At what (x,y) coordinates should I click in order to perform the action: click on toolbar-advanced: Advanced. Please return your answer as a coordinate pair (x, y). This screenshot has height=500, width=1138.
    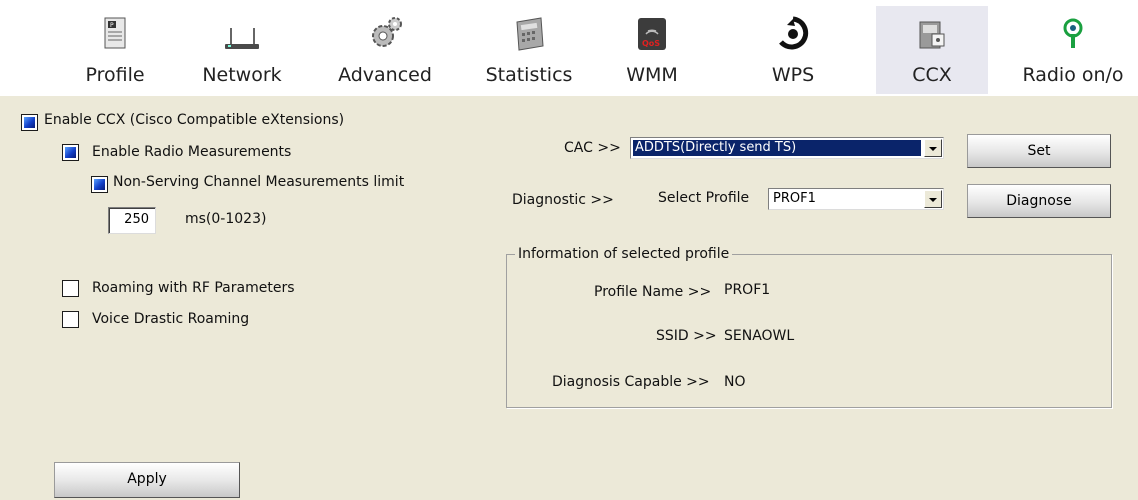
    Looking at the image, I should click on (385, 50).